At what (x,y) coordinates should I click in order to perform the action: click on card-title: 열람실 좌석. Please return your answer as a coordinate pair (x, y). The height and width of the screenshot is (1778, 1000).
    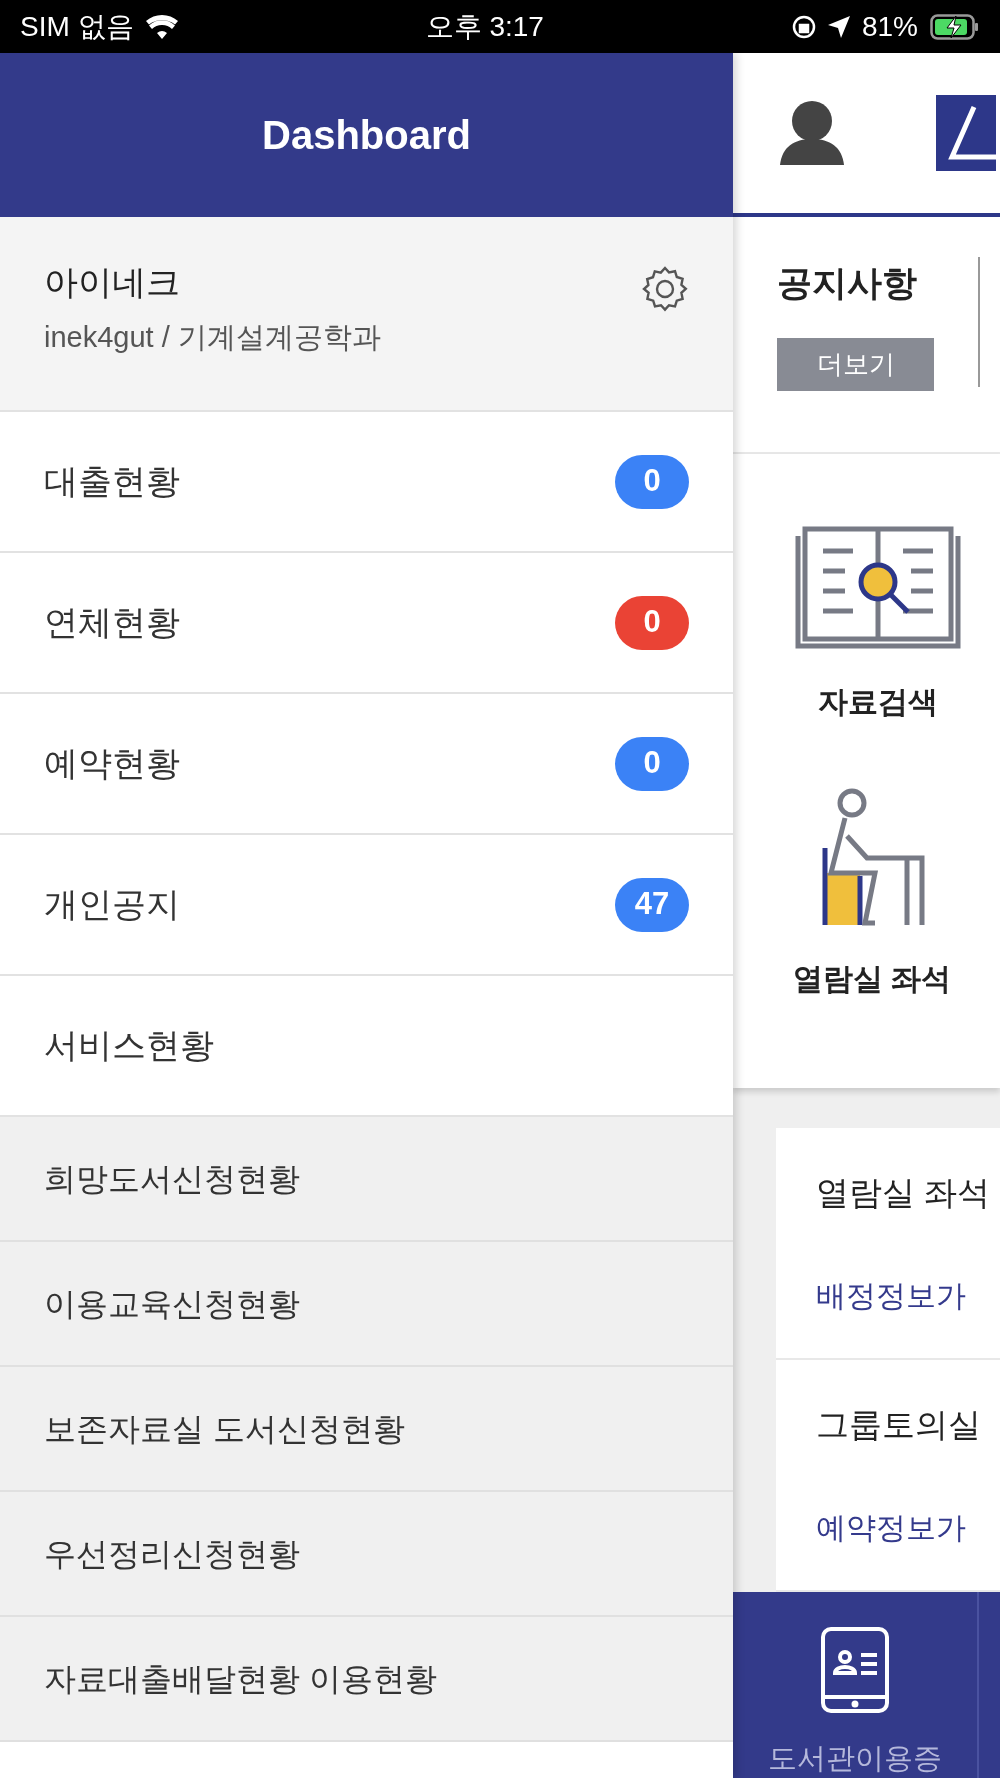
    Looking at the image, I should click on (904, 1193).